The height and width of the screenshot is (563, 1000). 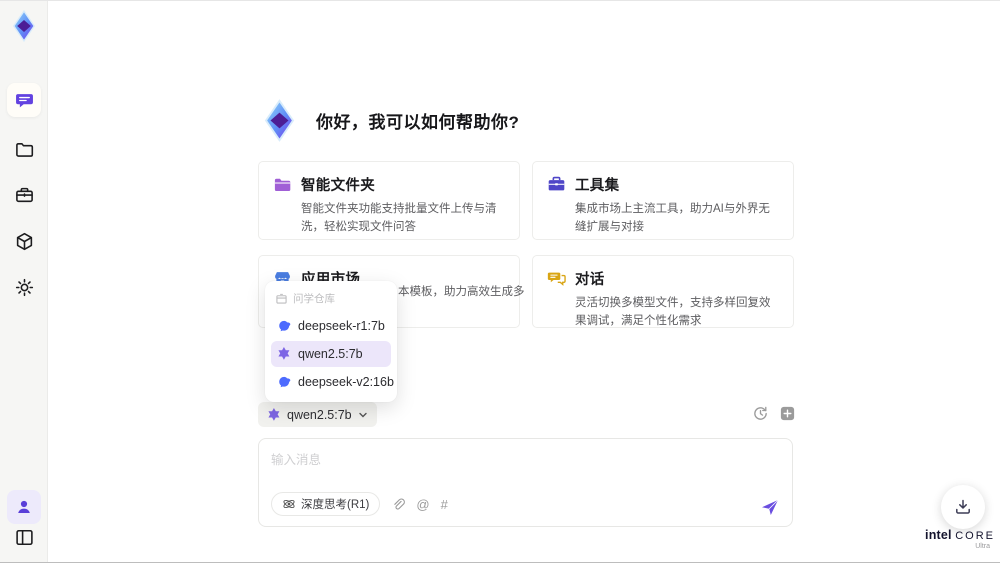 I want to click on deep-think-label: 深度思考(R1), so click(x=335, y=505).